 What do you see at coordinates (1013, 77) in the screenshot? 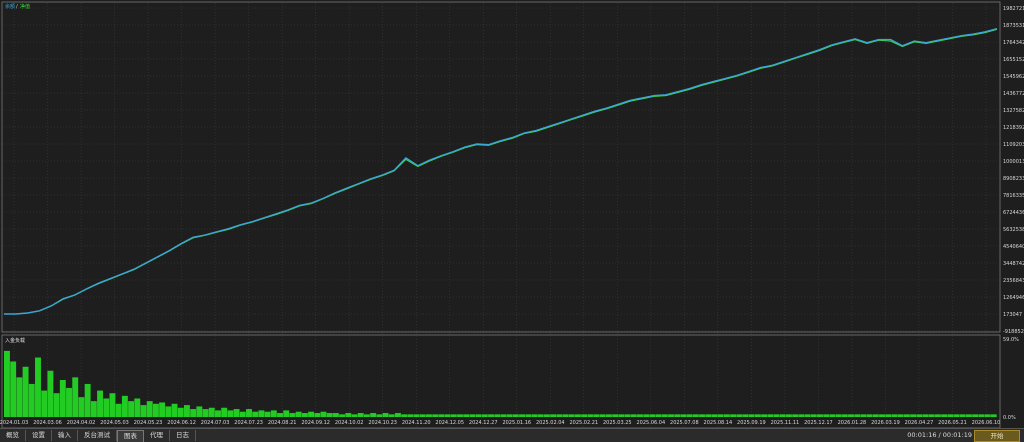
I see `y-tick-label: 15459623` at bounding box center [1013, 77].